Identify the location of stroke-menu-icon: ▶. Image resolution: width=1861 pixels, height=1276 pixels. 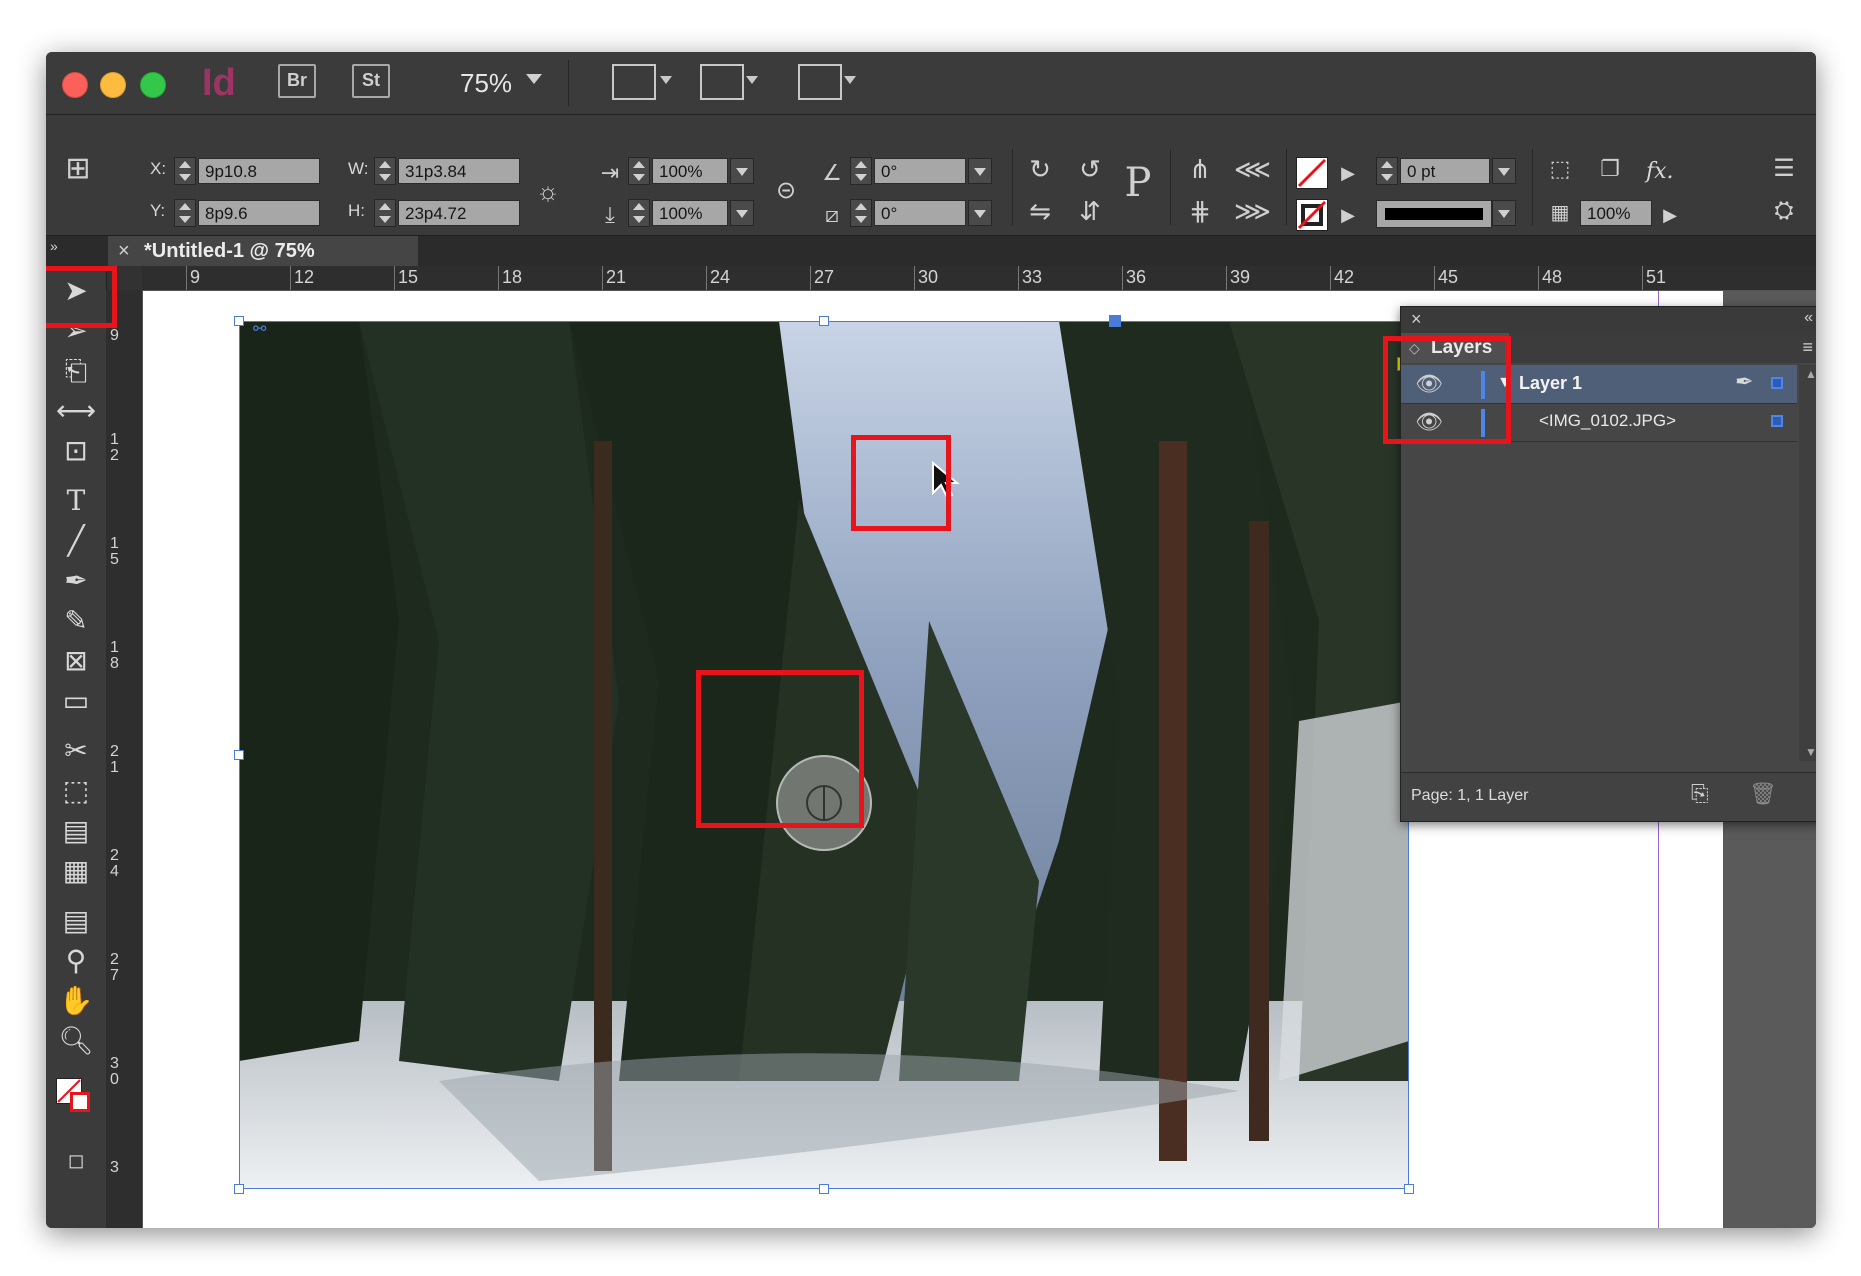
(1348, 215).